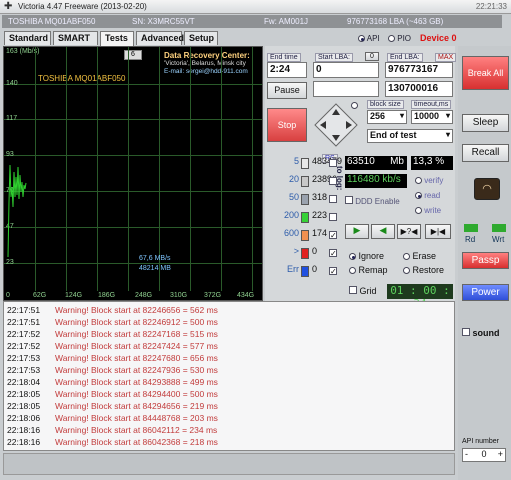 This screenshot has height=480, width=511. Describe the element at coordinates (432, 117) in the screenshot. I see `timeout-select: 10000` at that location.